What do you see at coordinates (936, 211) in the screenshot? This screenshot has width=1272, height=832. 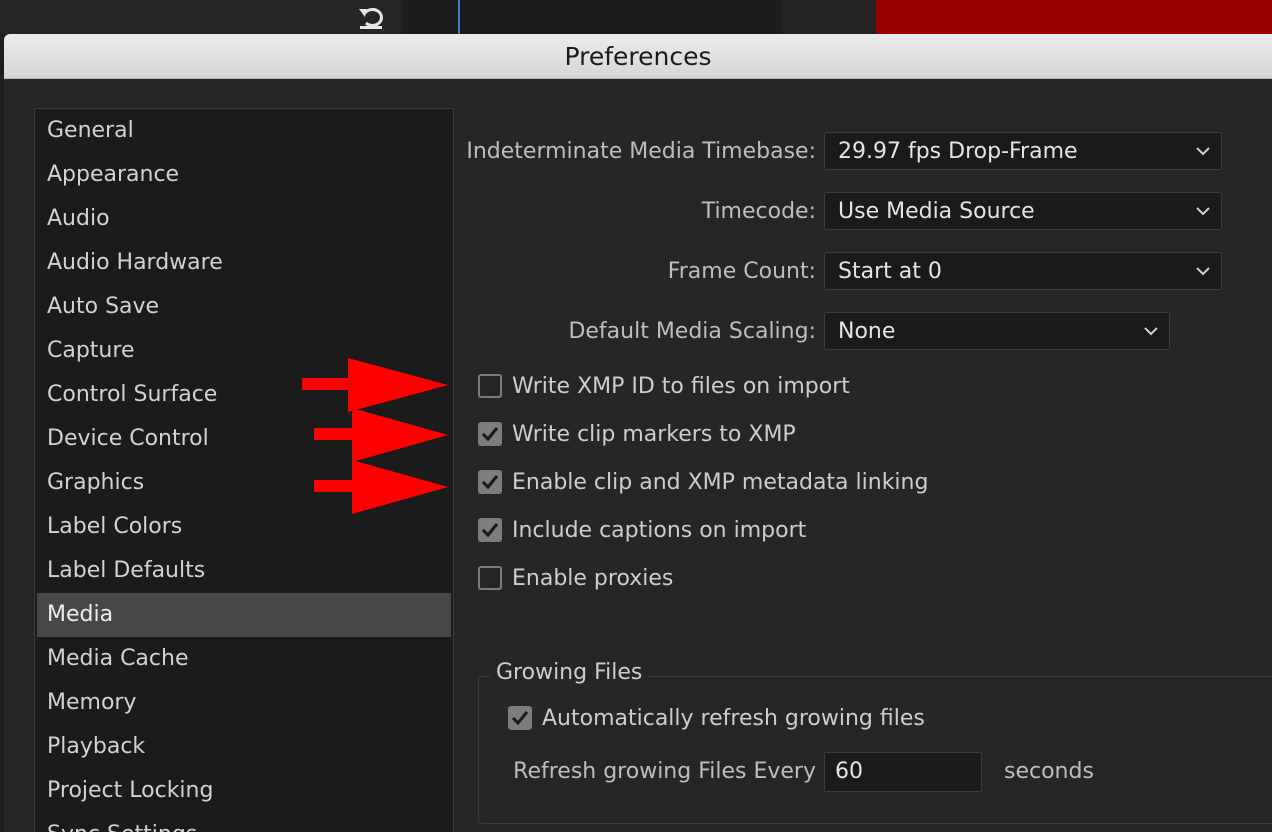 I see `timecode-value: Use Media Source` at bounding box center [936, 211].